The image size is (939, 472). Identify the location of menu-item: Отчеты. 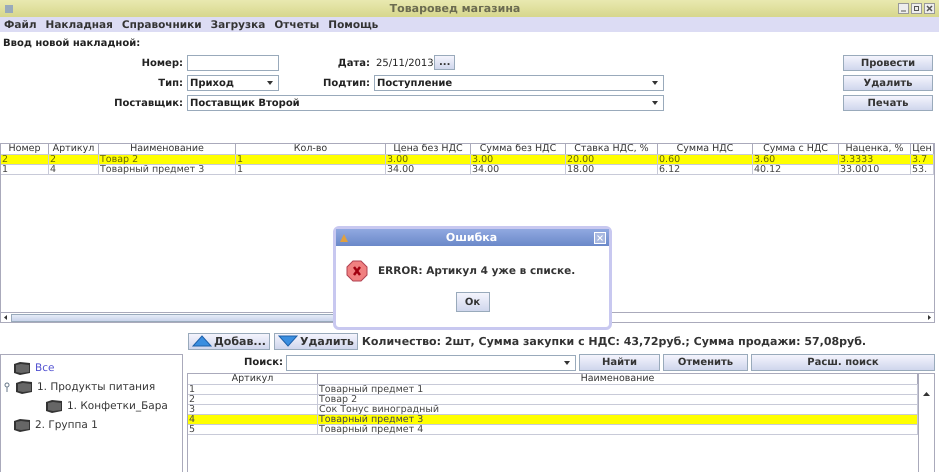
(297, 24).